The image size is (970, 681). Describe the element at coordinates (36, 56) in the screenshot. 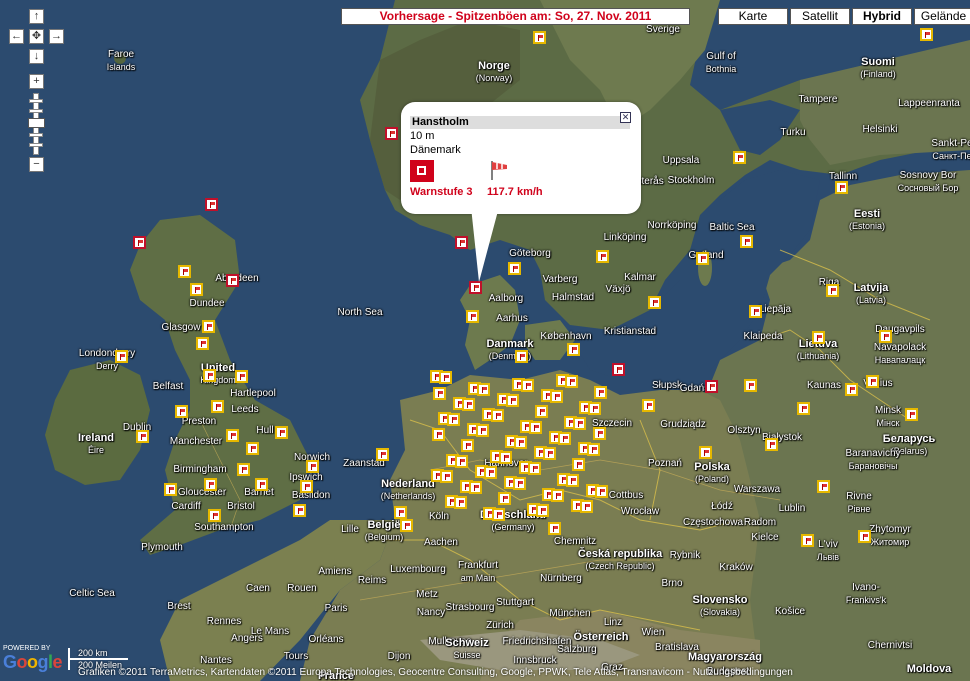

I see `pan-down-button: ↓` at that location.